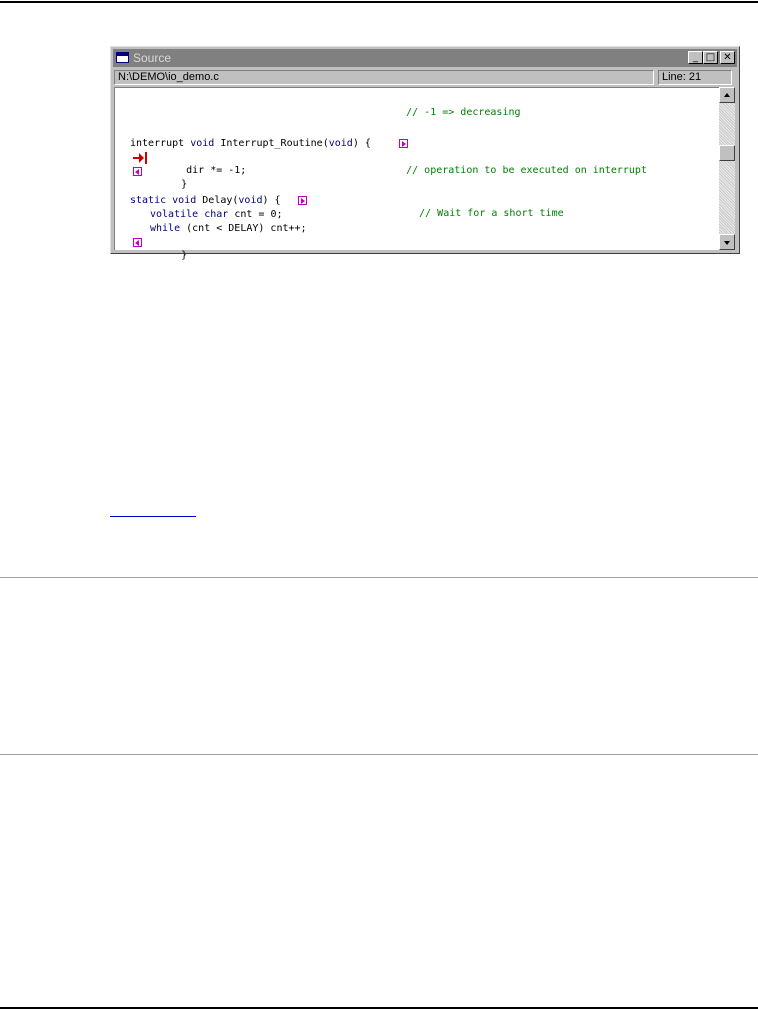 The width and height of the screenshot is (758, 1010). I want to click on window-title: Source, so click(152, 58).